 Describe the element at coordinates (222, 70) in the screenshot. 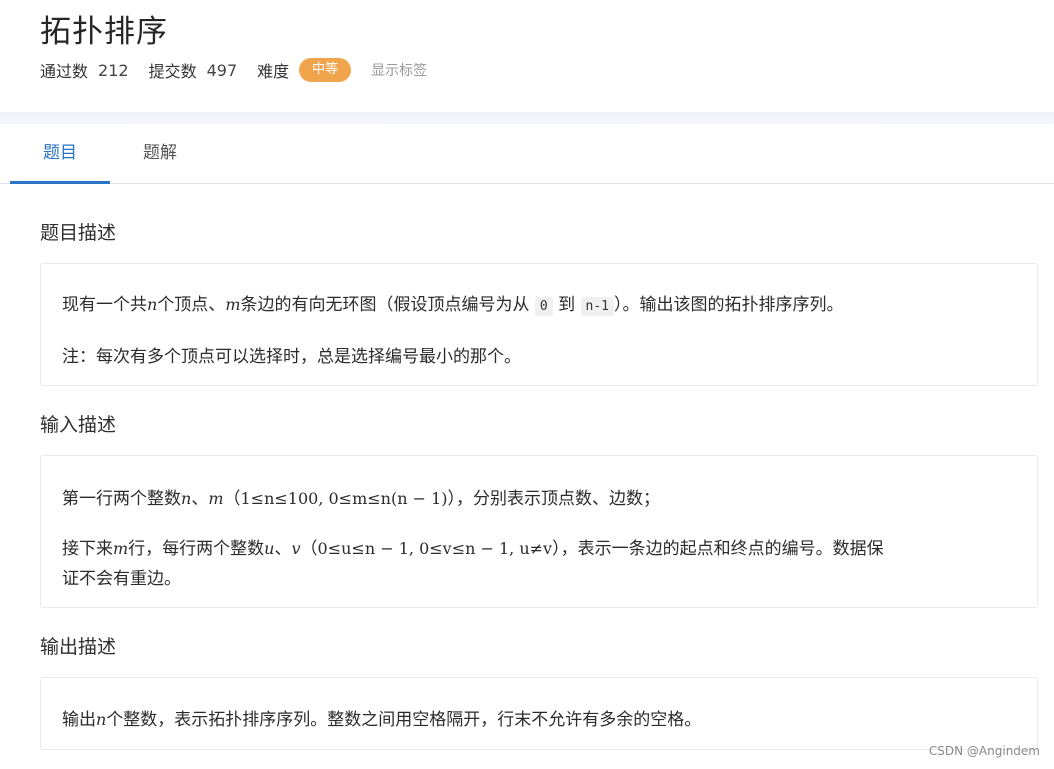

I see `submit-count-value: 497` at that location.